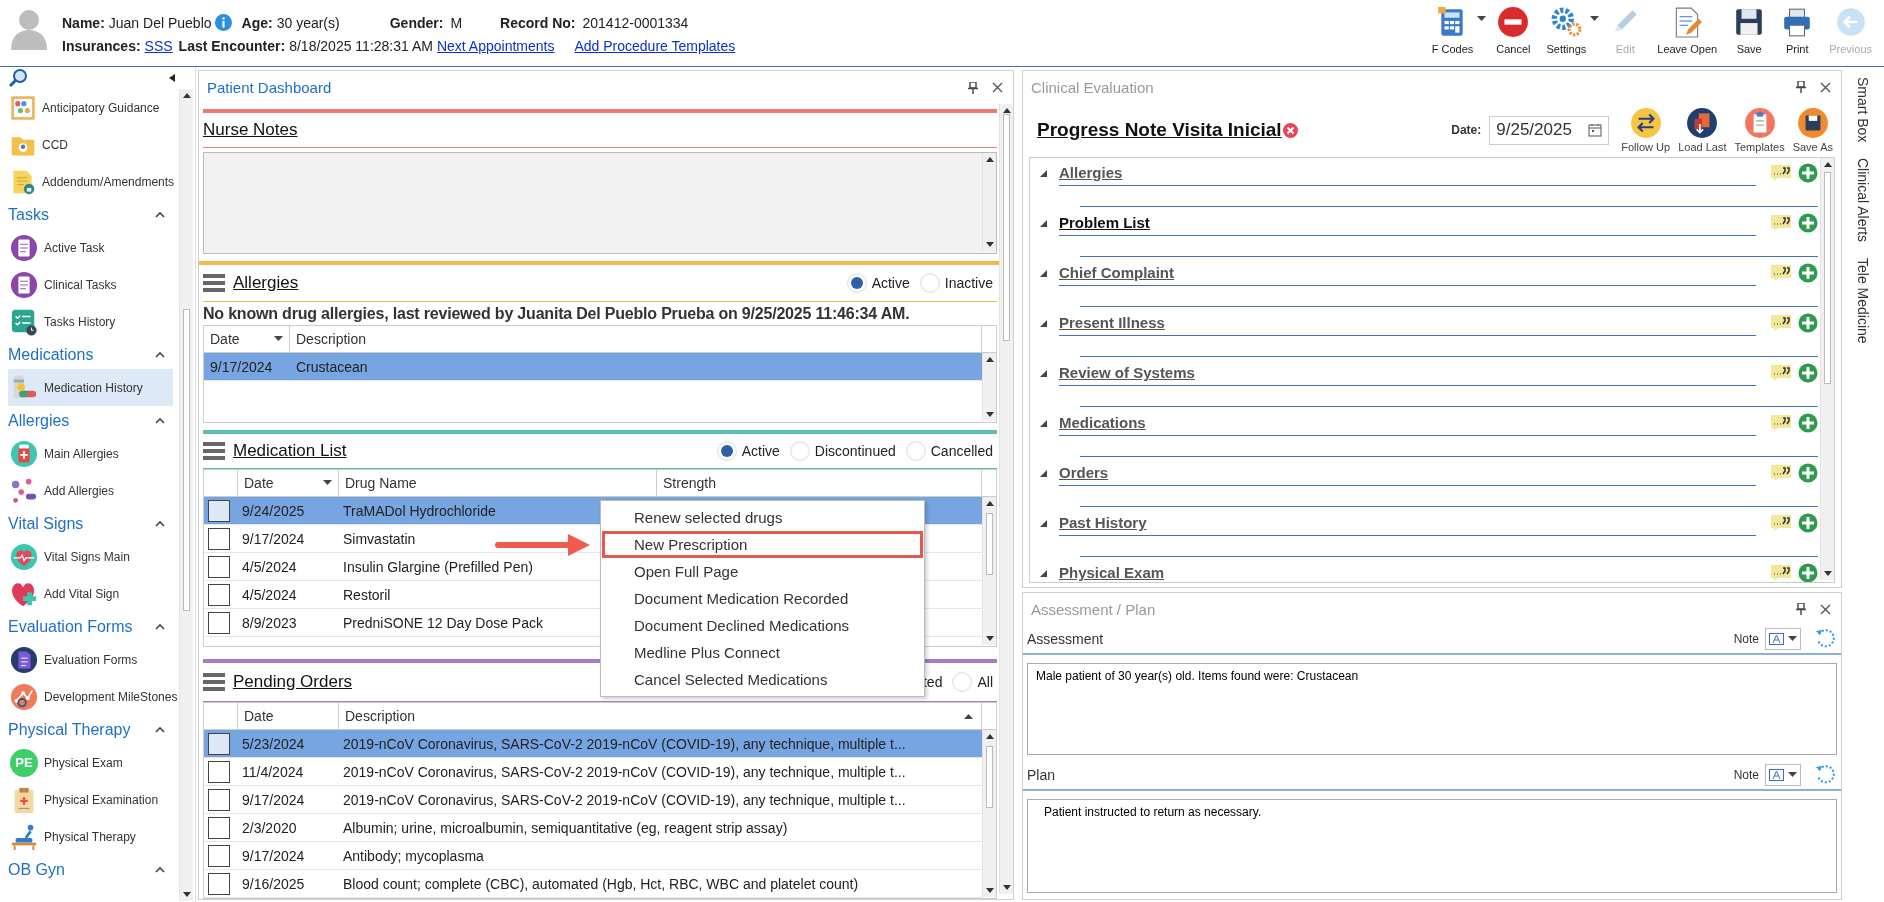  Describe the element at coordinates (1595, 130) in the screenshot. I see `calendar-icon` at that location.